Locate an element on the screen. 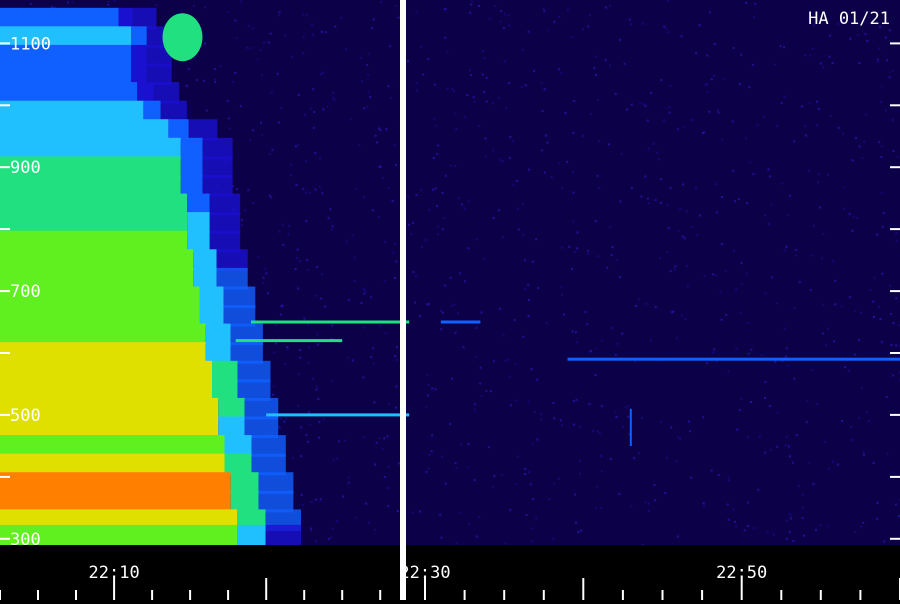 The width and height of the screenshot is (900, 604). x-tick-label: 22:10 is located at coordinates (114, 573).